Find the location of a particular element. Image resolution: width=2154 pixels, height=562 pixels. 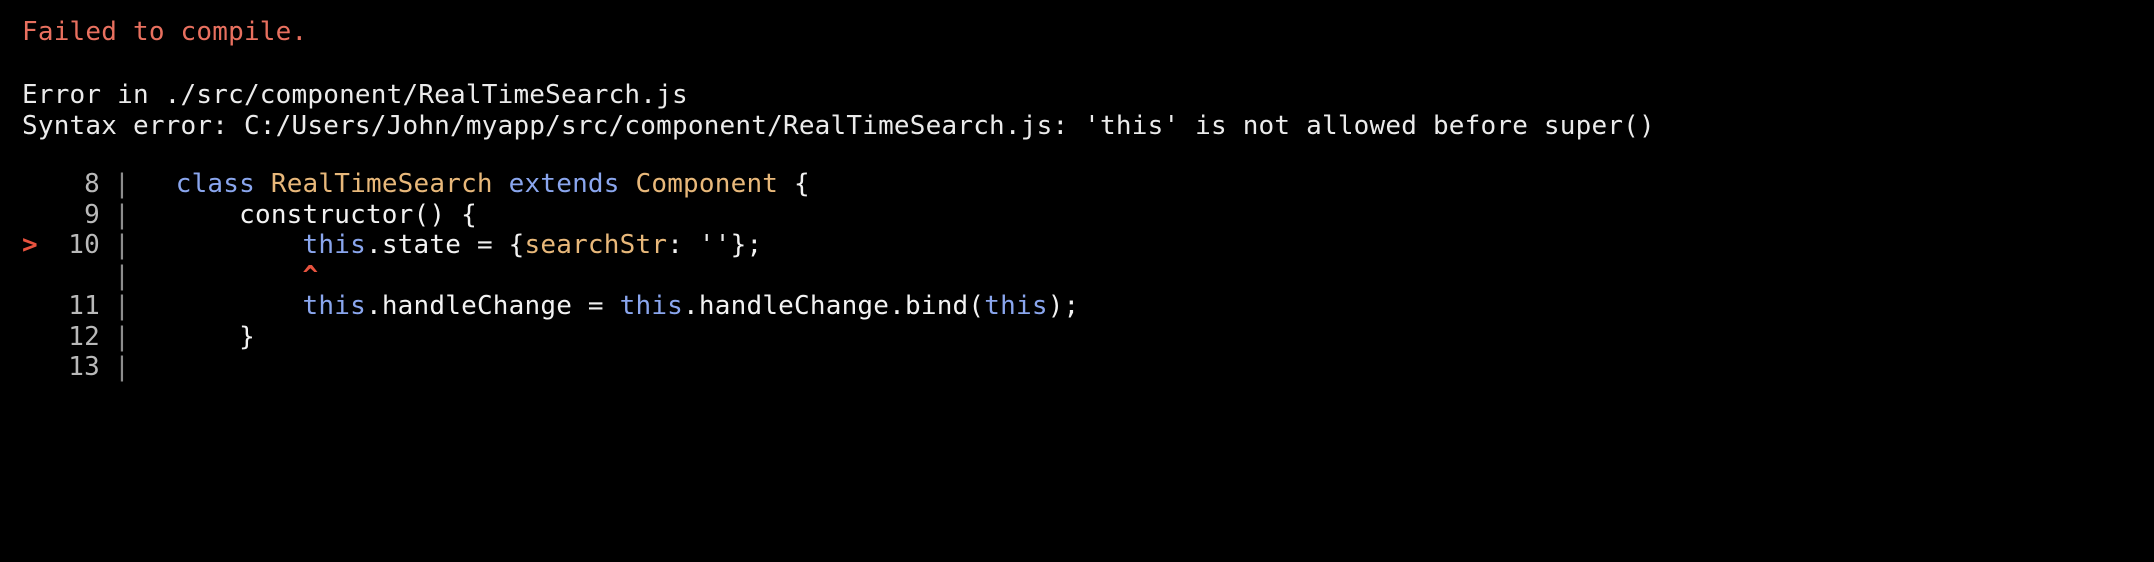

code-line-number: 10 is located at coordinates (84, 245).